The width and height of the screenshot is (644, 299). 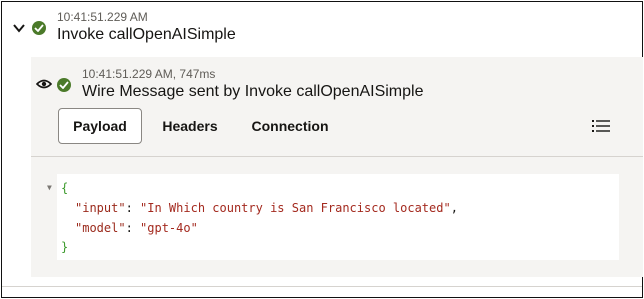 I want to click on entry-timestamp: 10:41:51.229 AM, so click(x=102, y=17).